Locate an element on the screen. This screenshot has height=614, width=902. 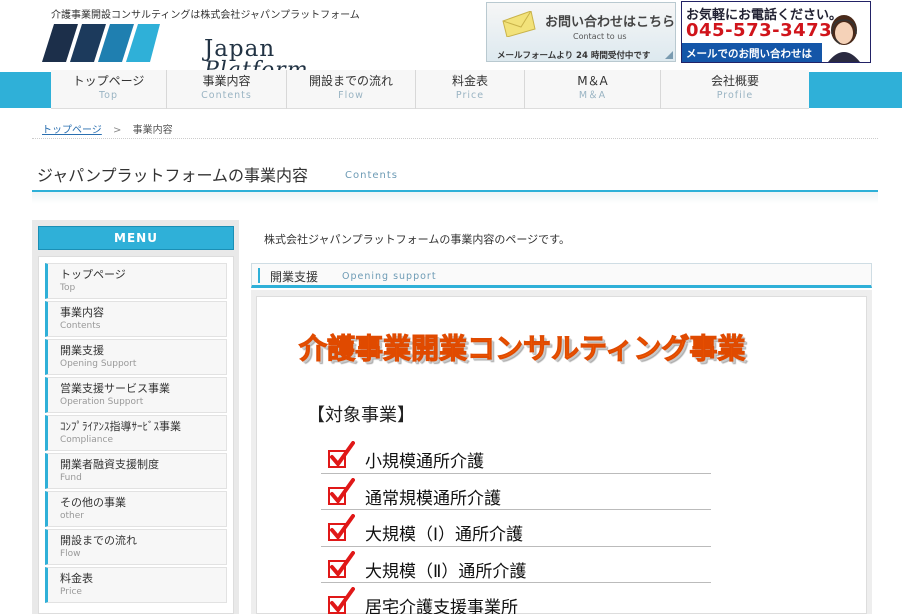
list-item-text: 小規模通所介護 is located at coordinates (424, 462).